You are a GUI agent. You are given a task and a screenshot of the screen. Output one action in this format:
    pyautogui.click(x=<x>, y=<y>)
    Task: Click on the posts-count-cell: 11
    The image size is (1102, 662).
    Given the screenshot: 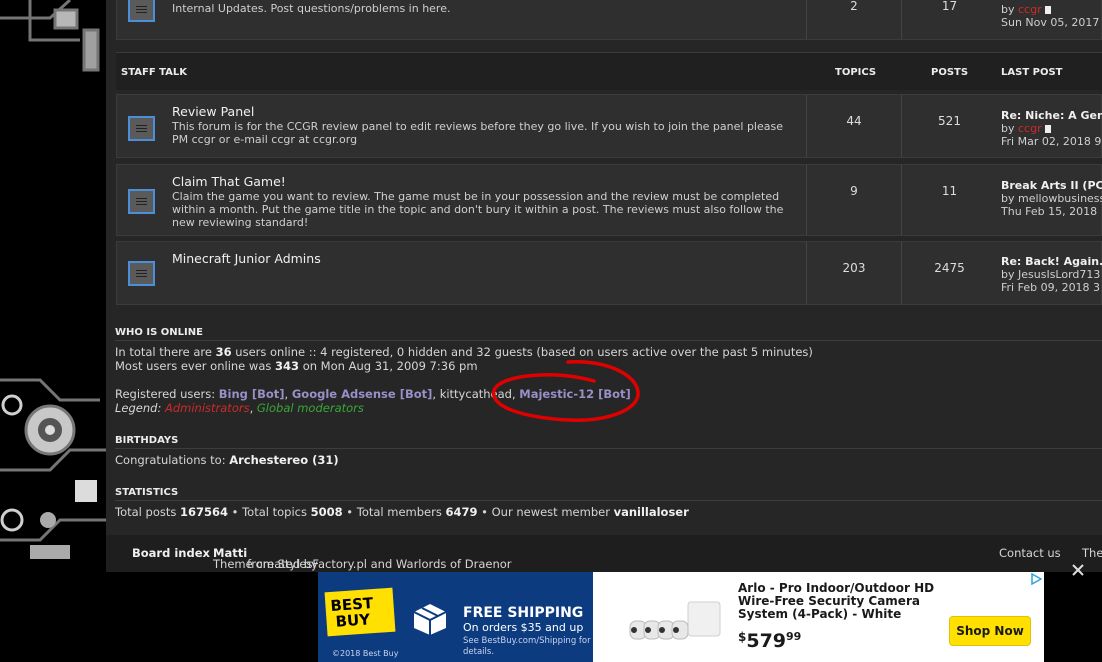 What is the action you would take?
    pyautogui.click(x=949, y=200)
    